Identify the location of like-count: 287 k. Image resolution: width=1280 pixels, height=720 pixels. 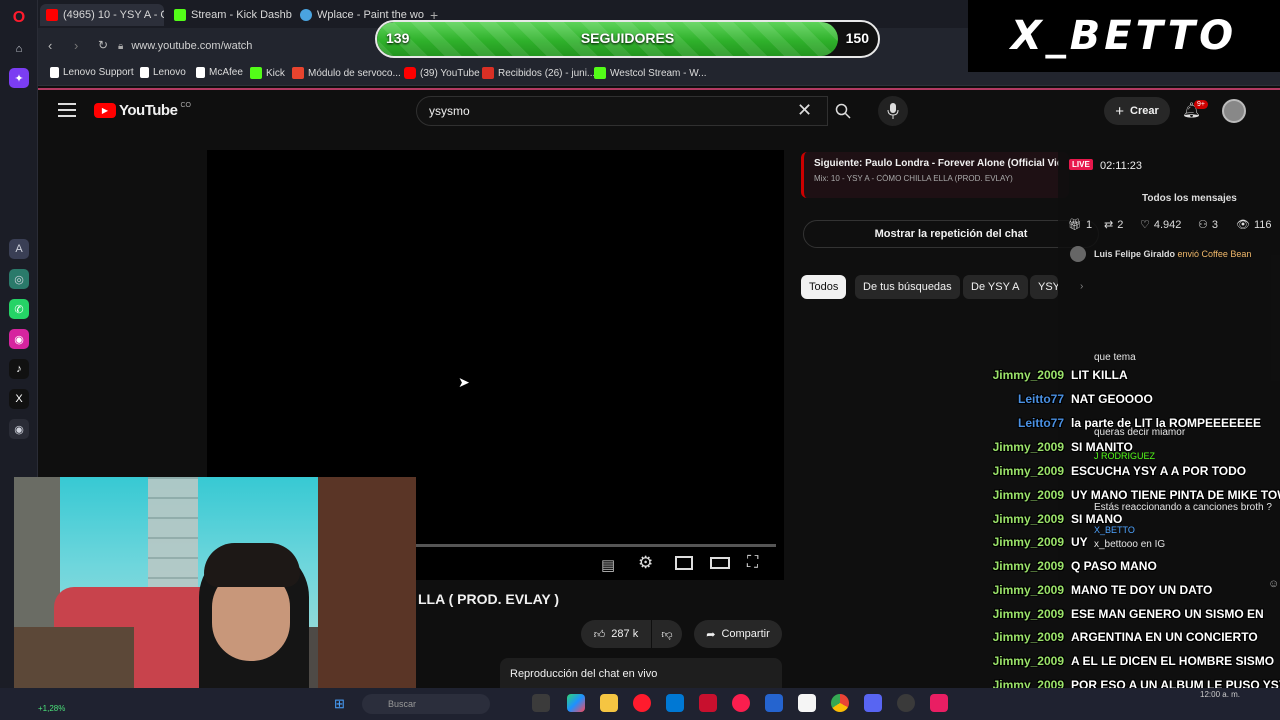
(625, 634).